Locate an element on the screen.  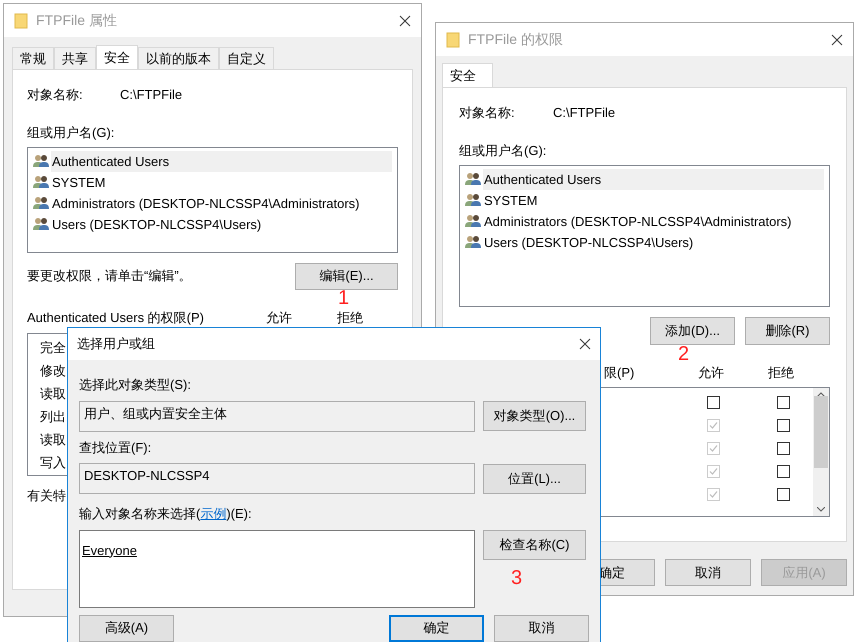
special-permissions-note: 有关特 is located at coordinates (47, 496).